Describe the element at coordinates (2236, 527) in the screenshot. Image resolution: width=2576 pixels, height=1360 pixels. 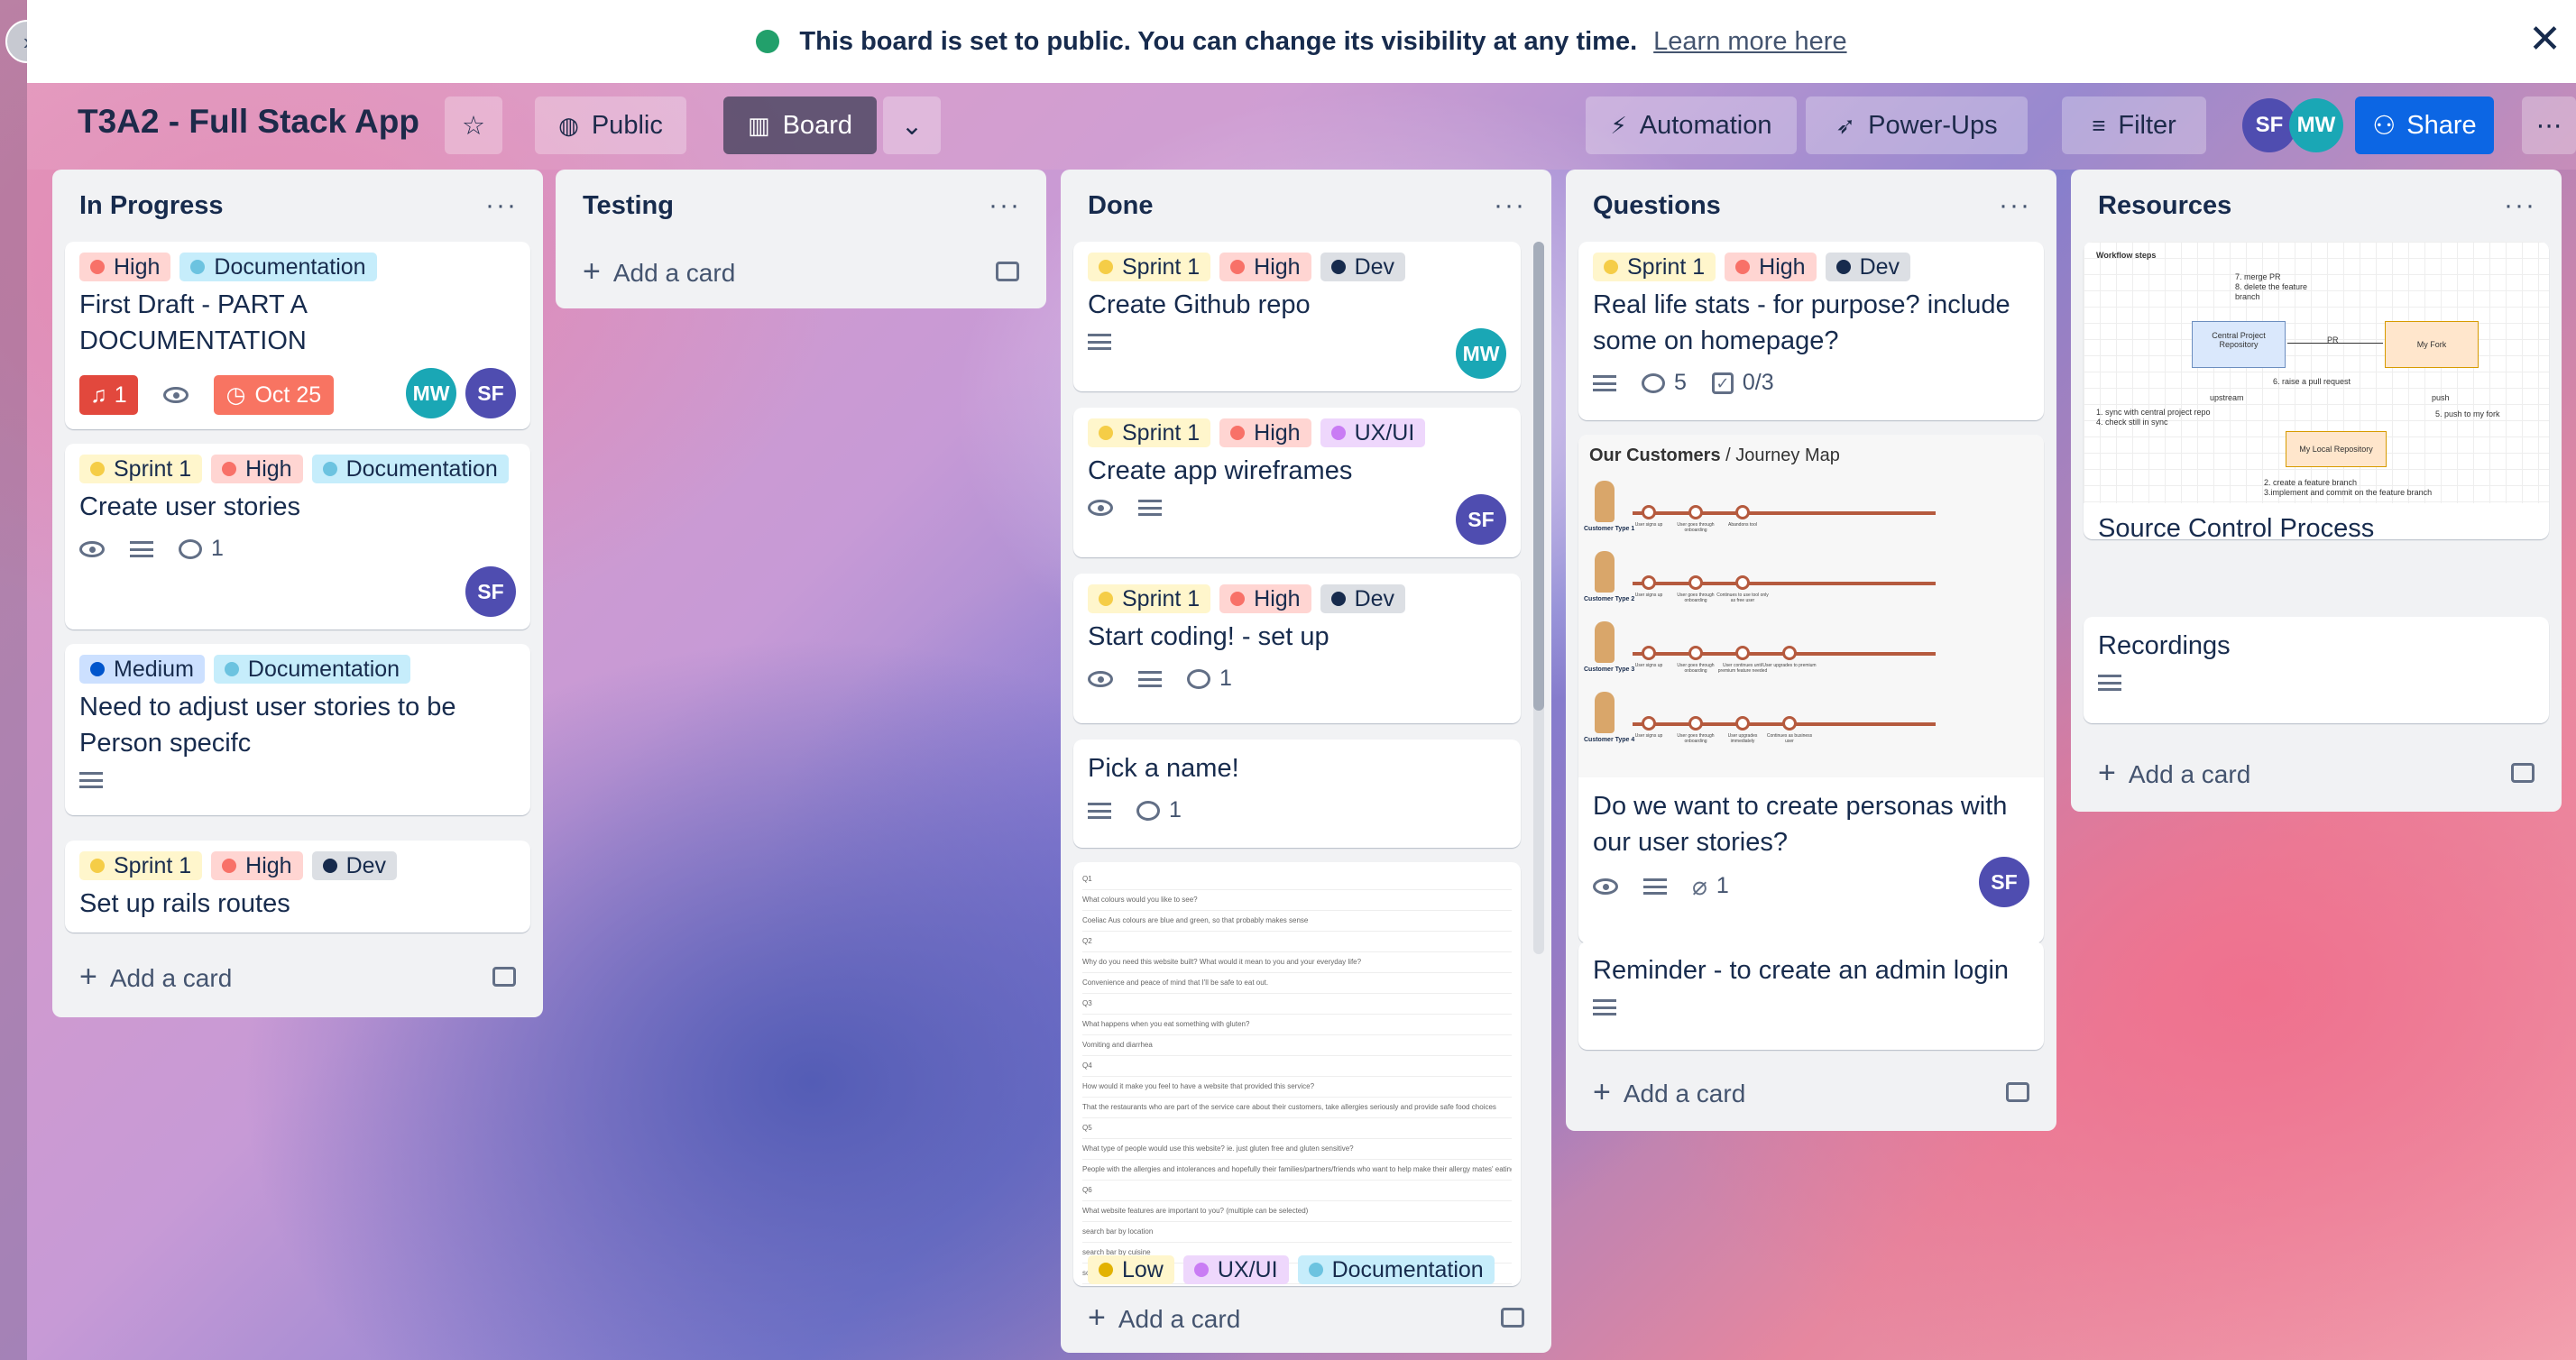
I see `card-title: Source Control Process` at that location.